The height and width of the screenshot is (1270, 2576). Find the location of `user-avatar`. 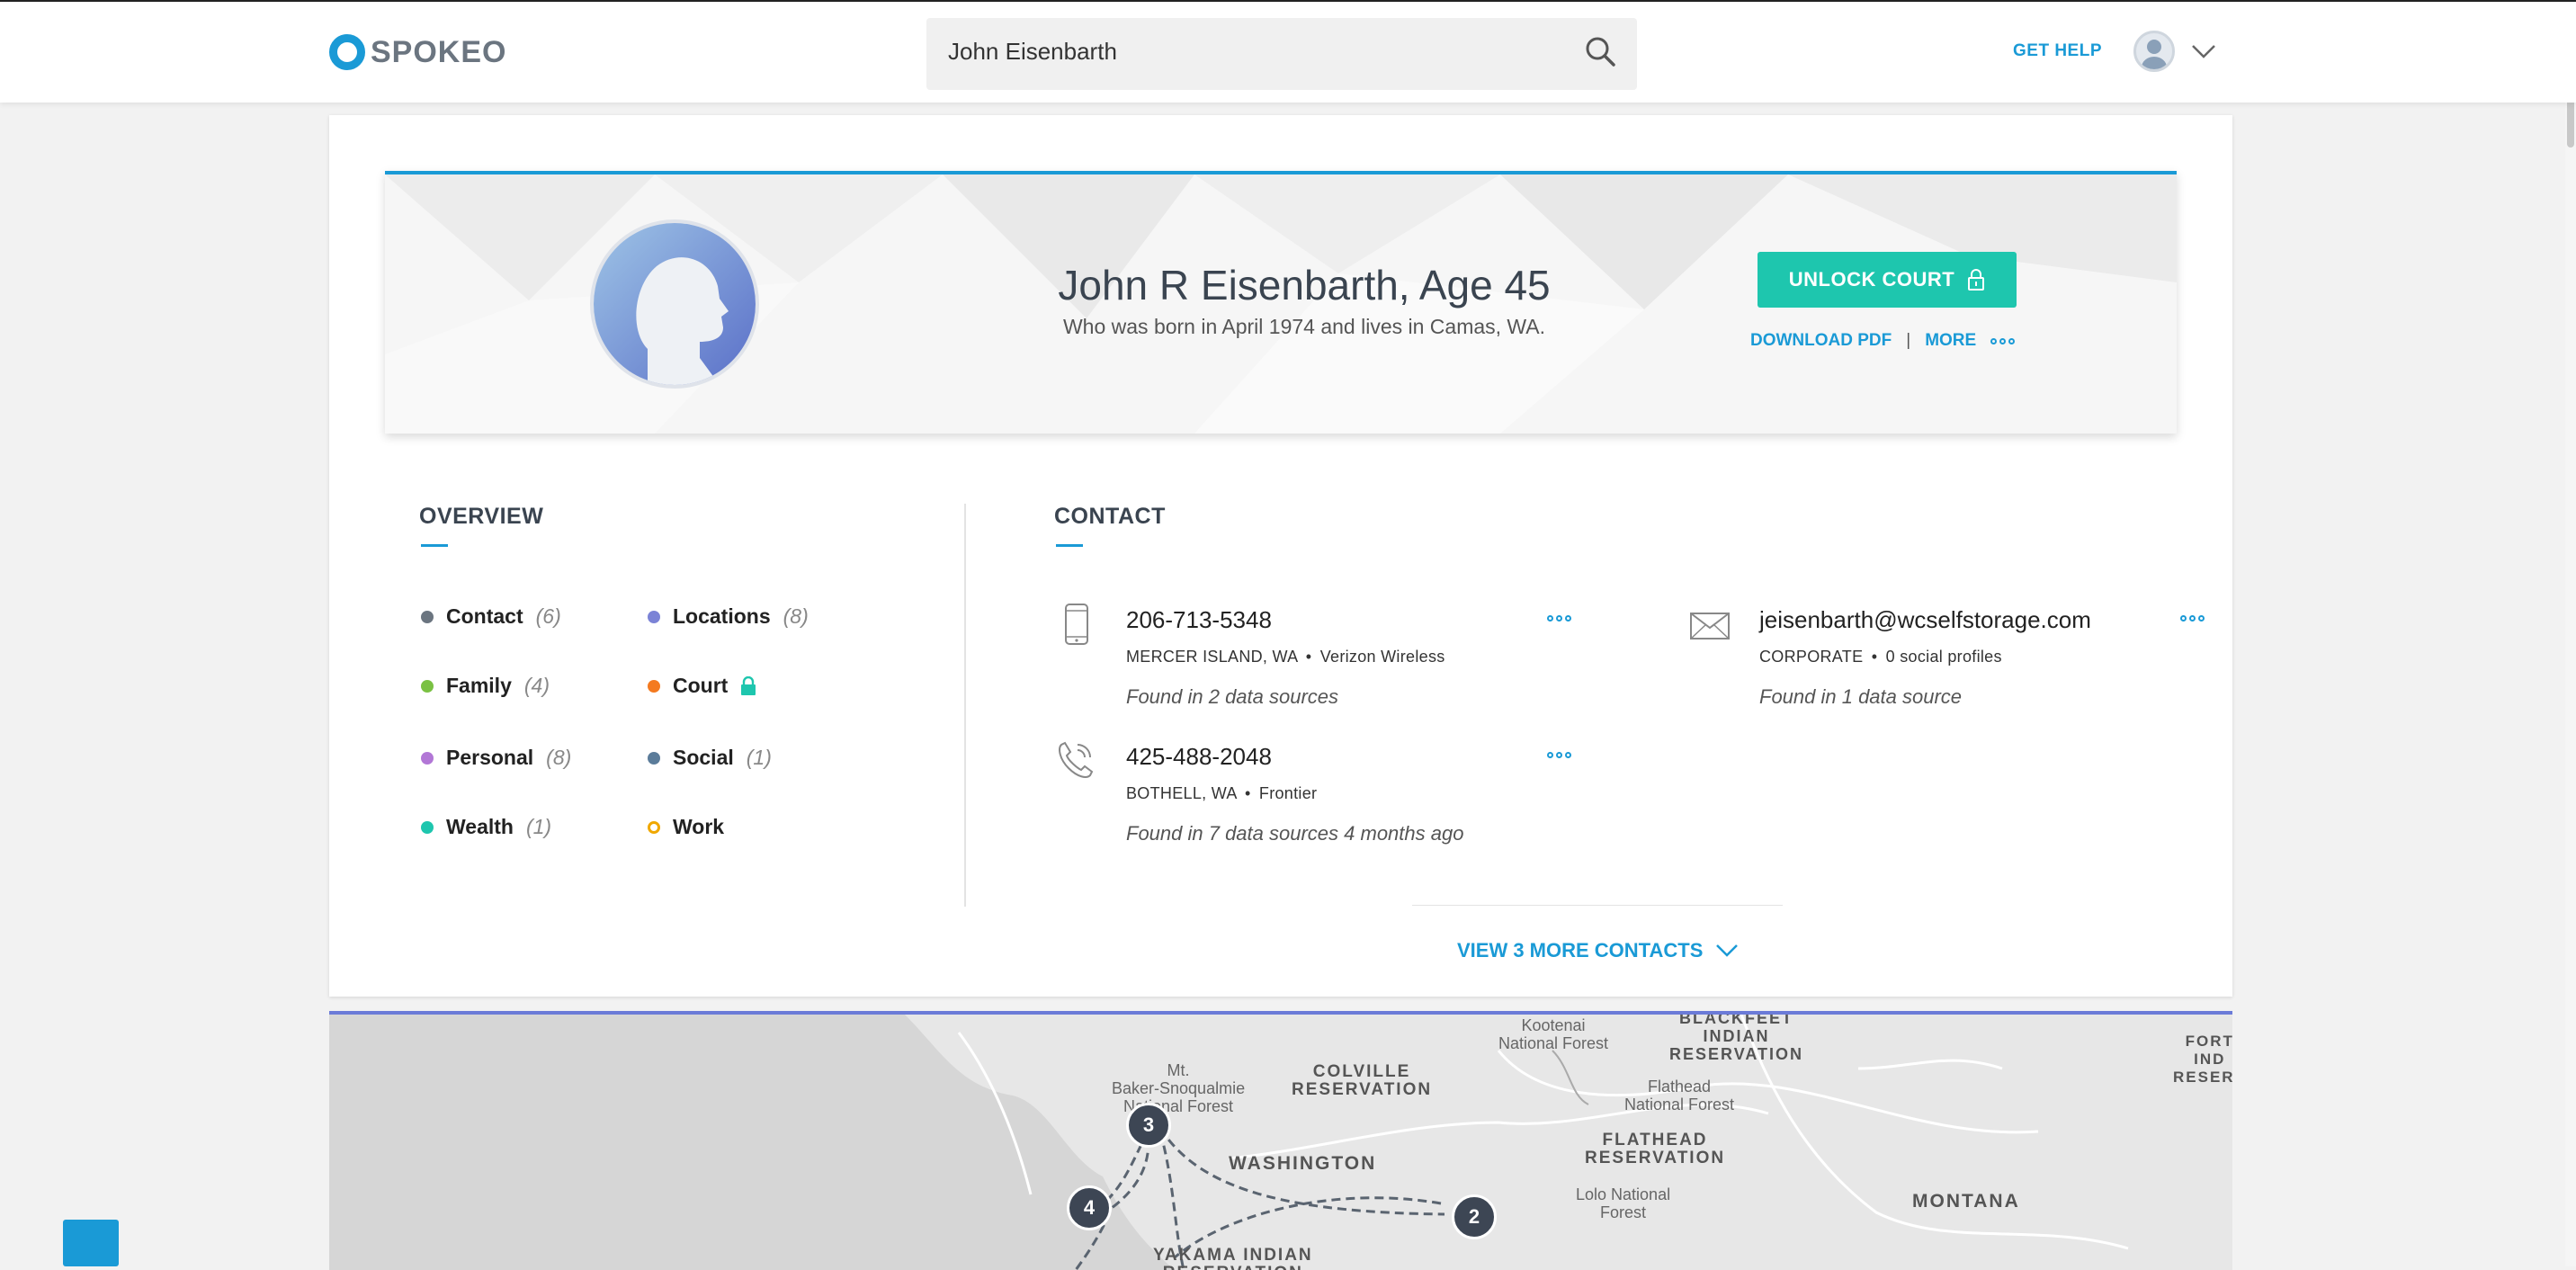

user-avatar is located at coordinates (2154, 51).